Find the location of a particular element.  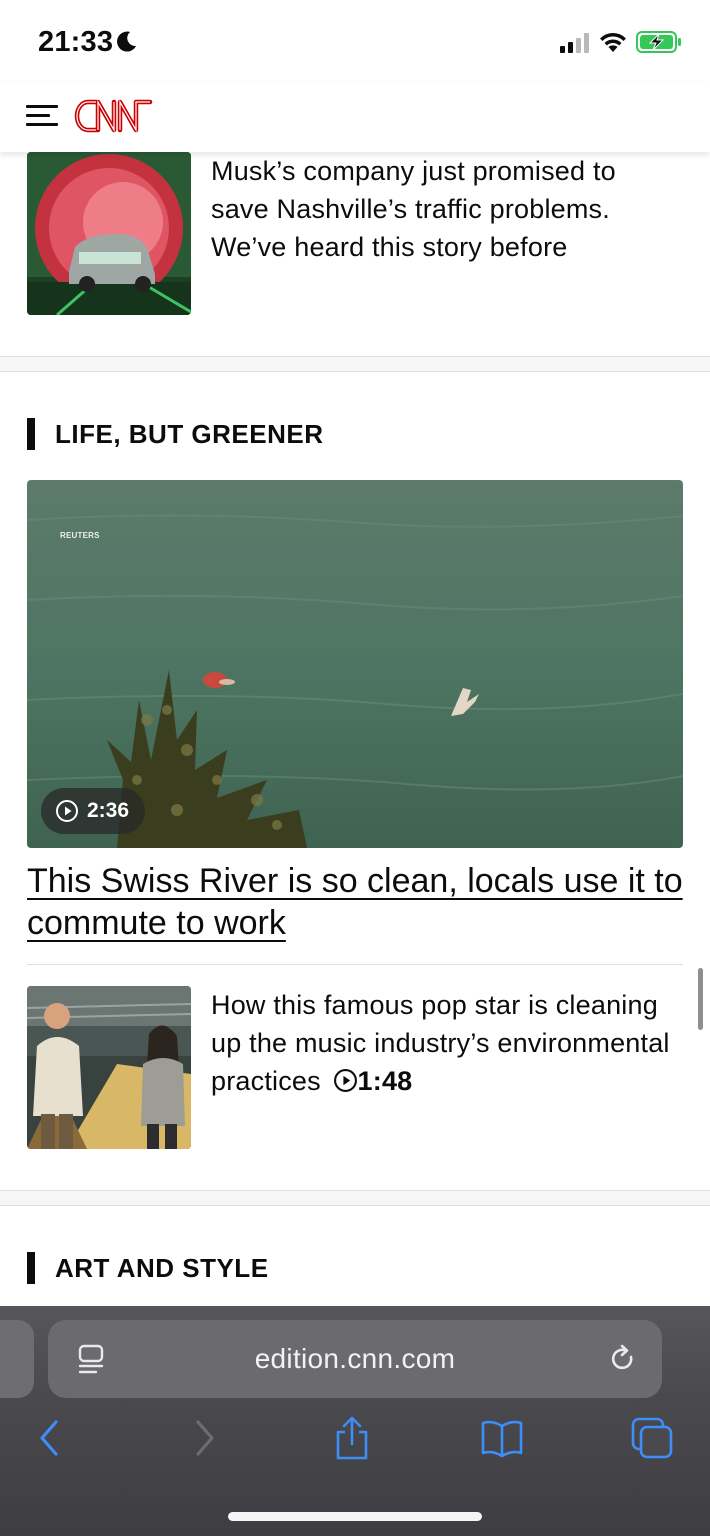

video-duration: 2:36 is located at coordinates (108, 810).